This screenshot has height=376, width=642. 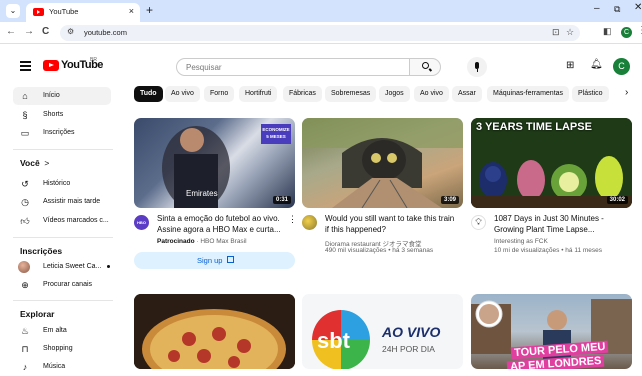 I want to click on channel-avatar, so click(x=309, y=222).